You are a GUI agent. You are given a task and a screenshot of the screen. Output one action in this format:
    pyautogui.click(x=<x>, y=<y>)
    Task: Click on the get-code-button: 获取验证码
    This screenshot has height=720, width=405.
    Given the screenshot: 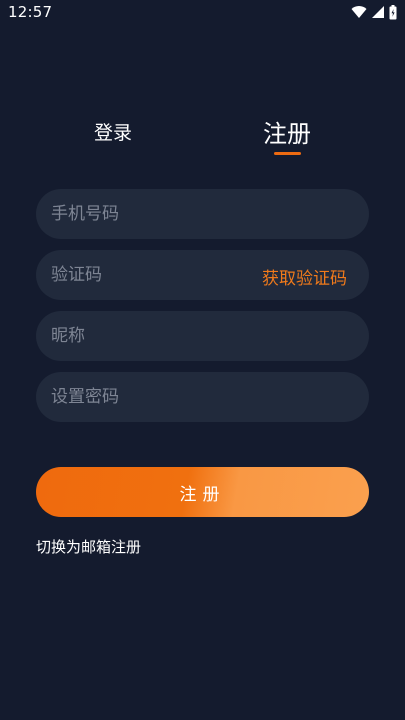 What is the action you would take?
    pyautogui.click(x=304, y=276)
    